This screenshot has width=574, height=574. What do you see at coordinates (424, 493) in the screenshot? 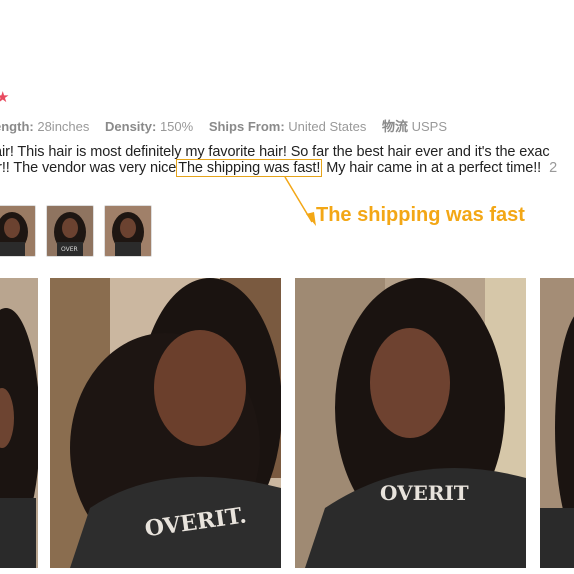
I see `svg-text: OVERIT` at bounding box center [424, 493].